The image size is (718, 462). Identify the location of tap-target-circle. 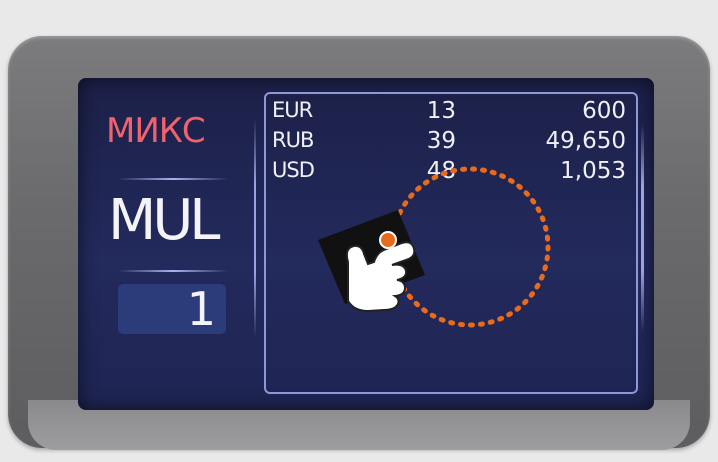
(470, 247).